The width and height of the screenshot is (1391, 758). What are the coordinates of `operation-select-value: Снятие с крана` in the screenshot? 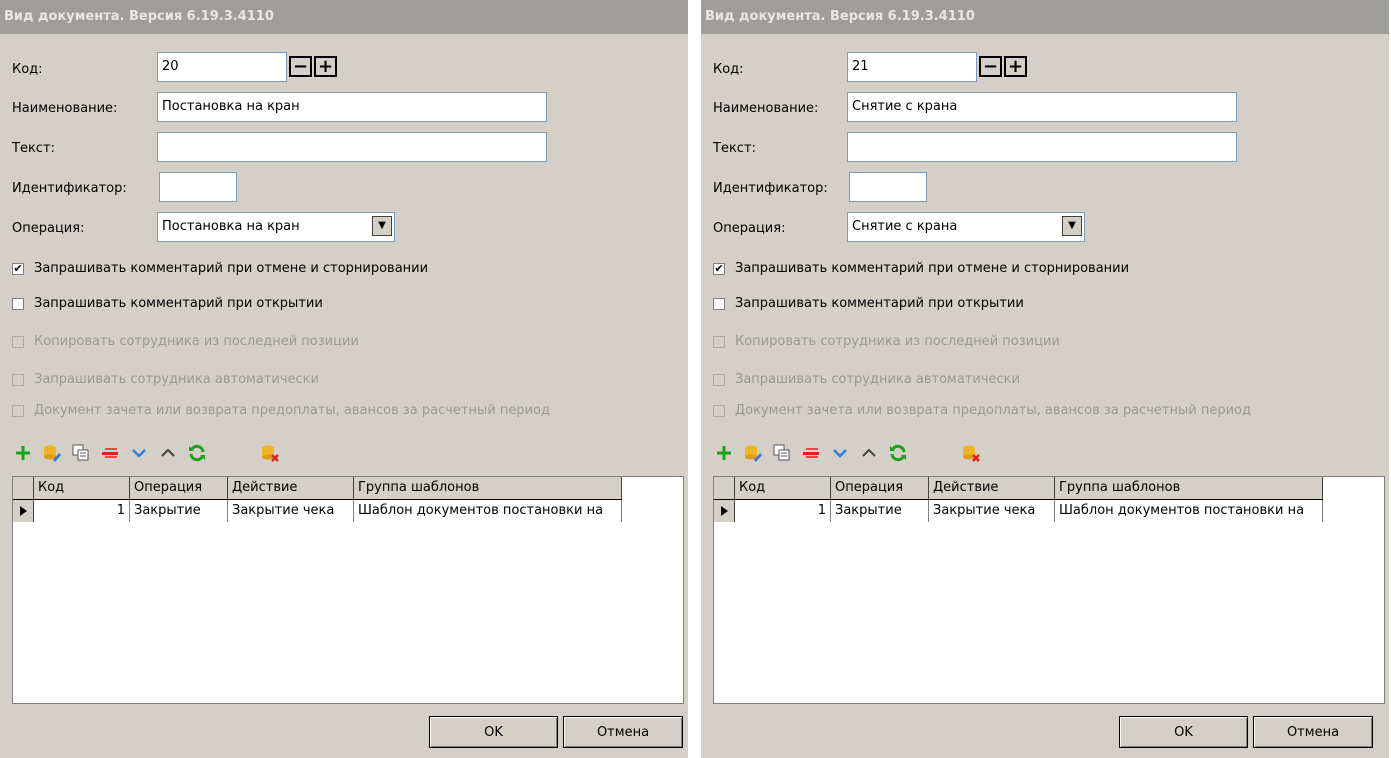 It's located at (905, 226).